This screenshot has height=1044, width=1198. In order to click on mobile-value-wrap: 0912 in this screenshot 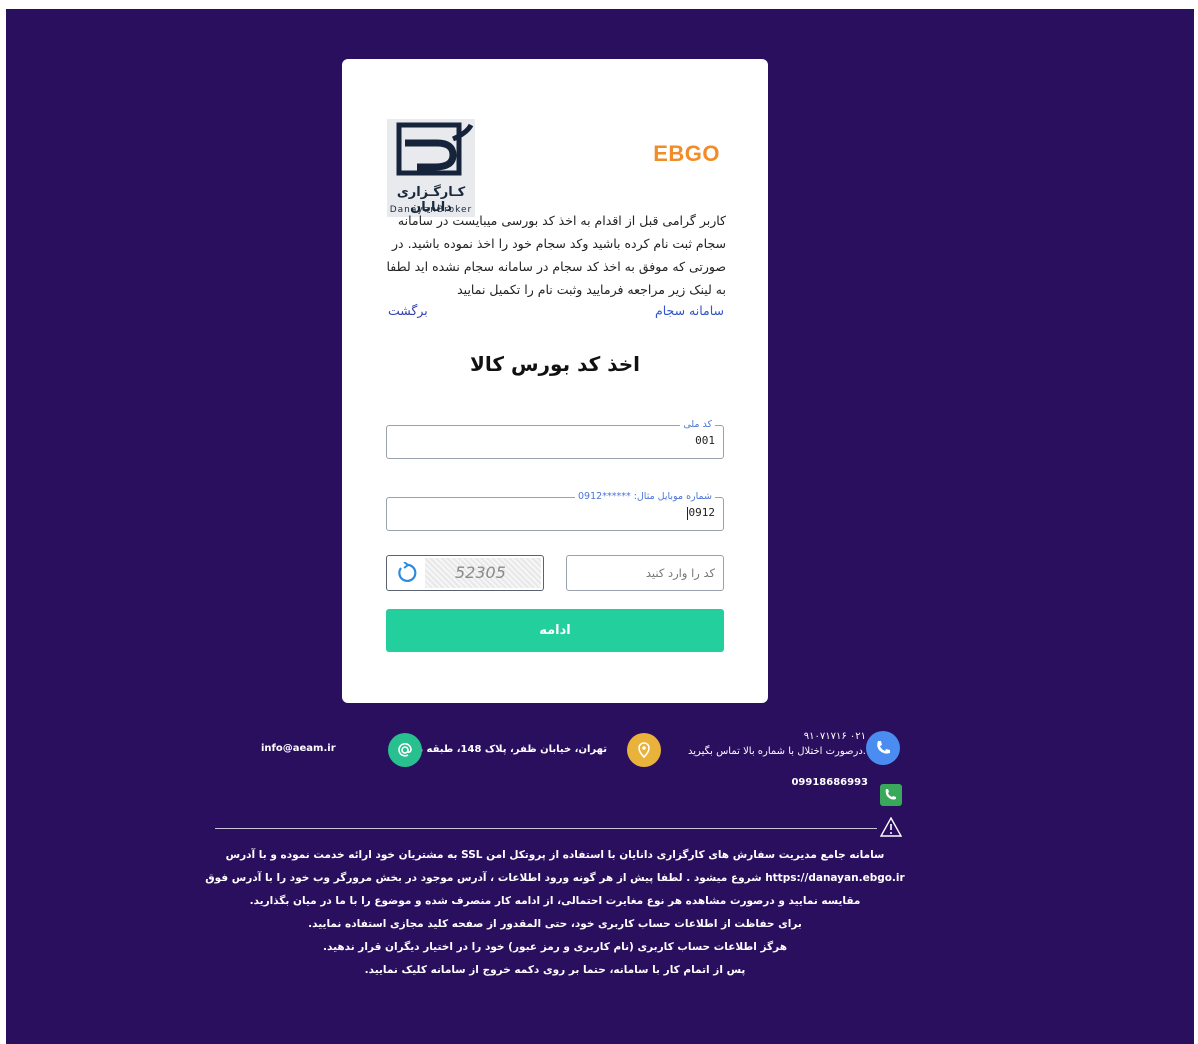, I will do `click(701, 513)`.